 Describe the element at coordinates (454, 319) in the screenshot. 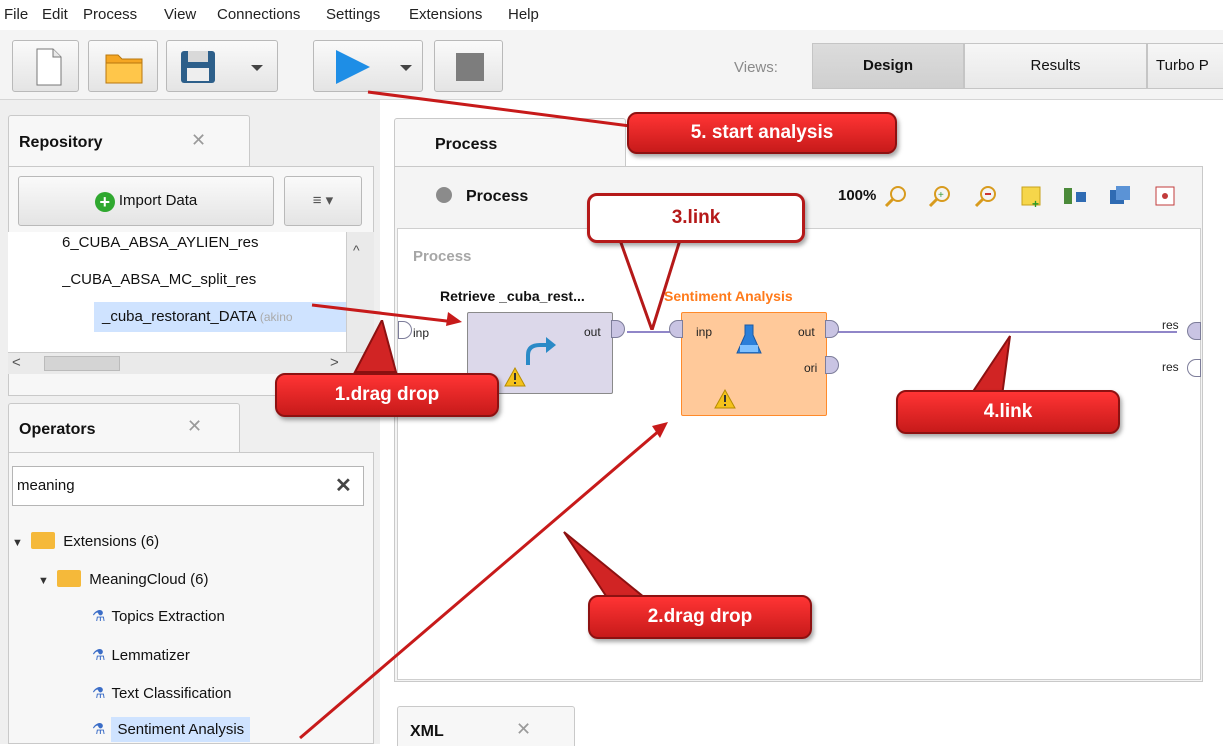

I see `arrowhead-icon` at that location.